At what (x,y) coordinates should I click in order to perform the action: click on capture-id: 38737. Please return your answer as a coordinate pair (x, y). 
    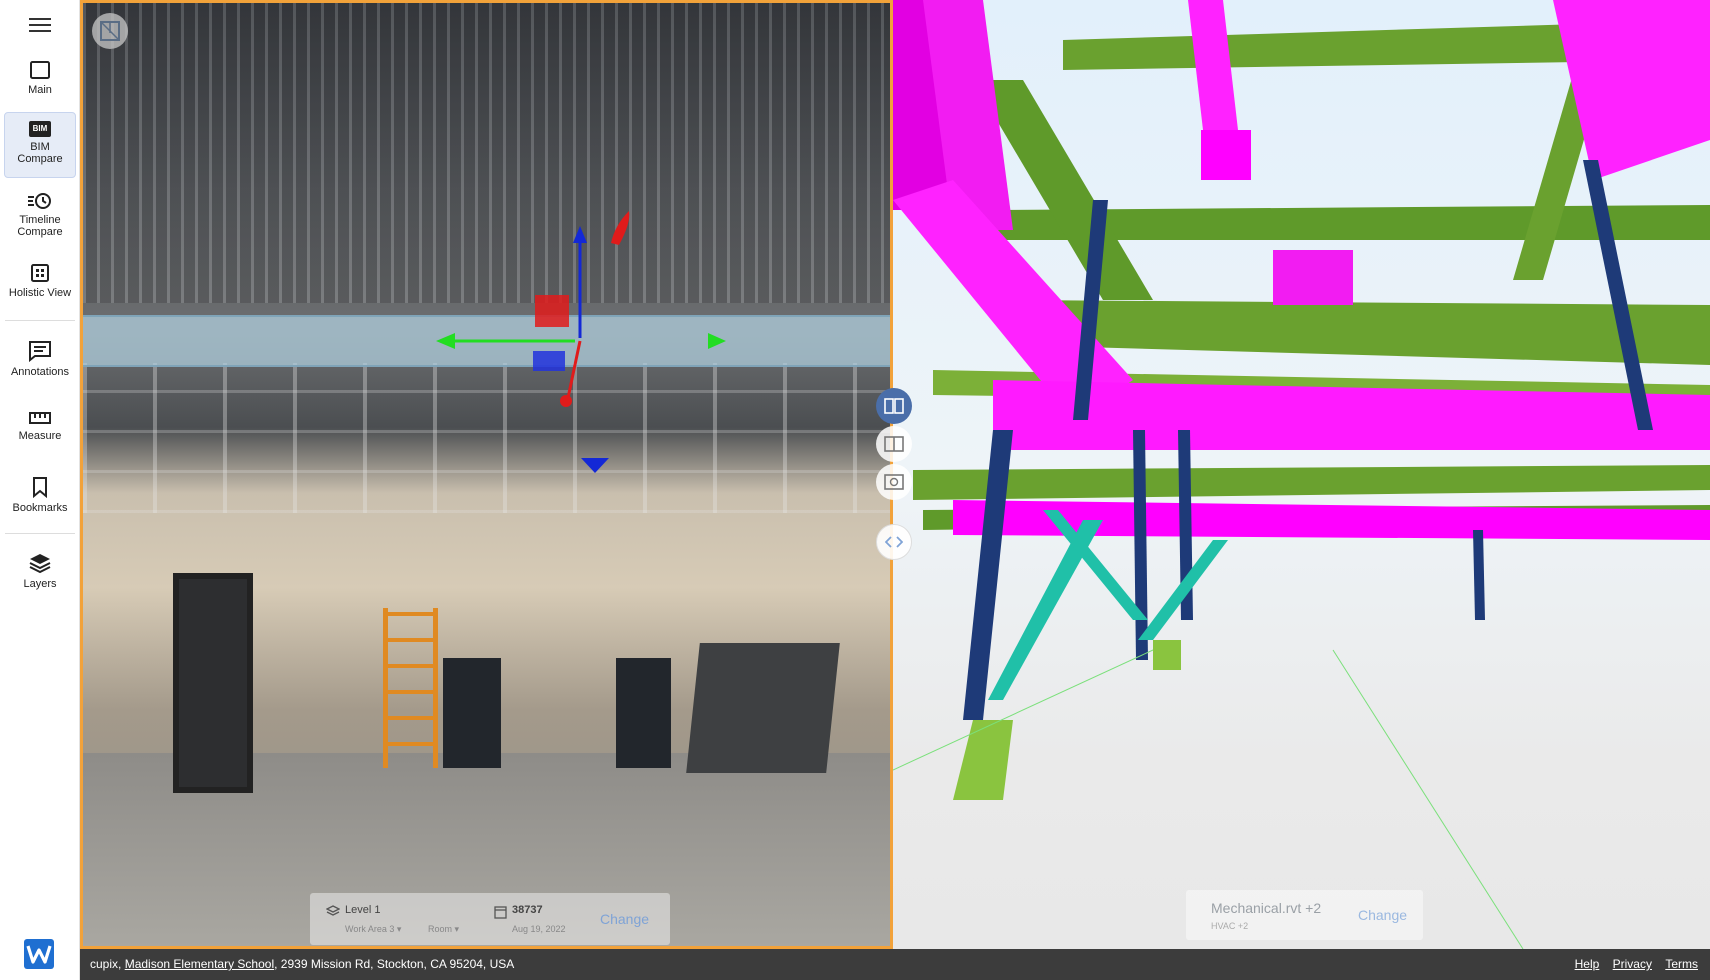
    Looking at the image, I should click on (527, 910).